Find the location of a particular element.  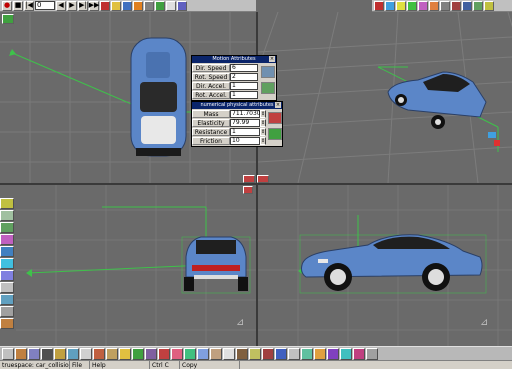

grid-tool-icon is located at coordinates (307, 353).